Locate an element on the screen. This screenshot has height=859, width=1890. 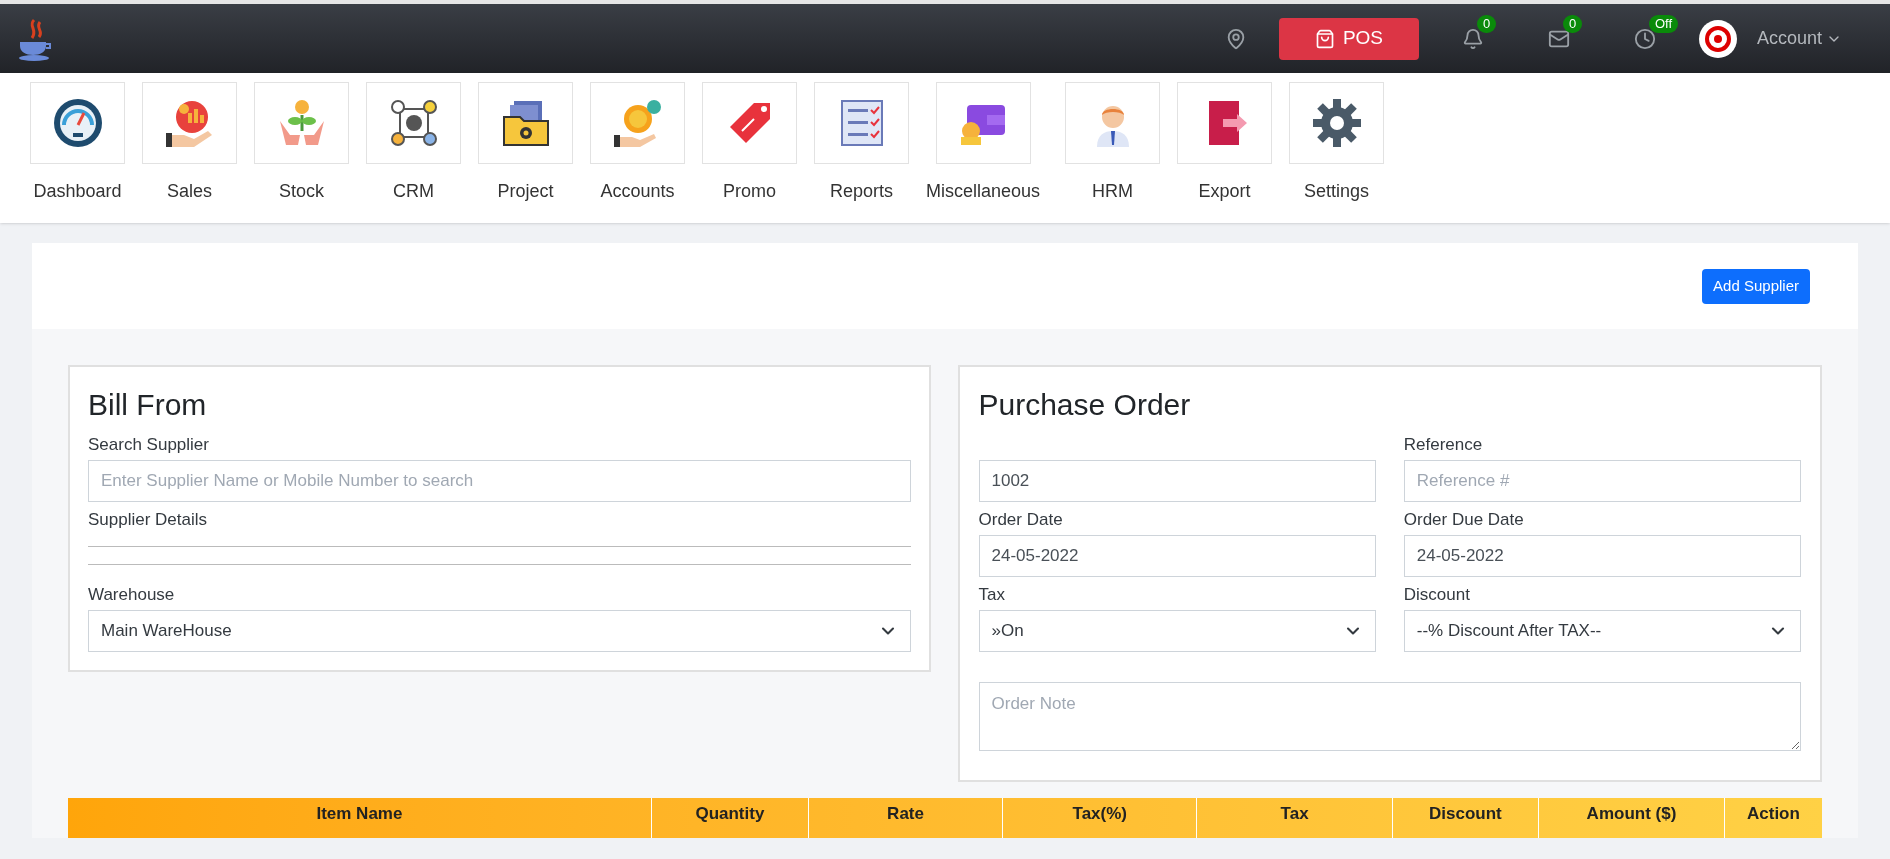
account-menu: Account is located at coordinates (1799, 38).